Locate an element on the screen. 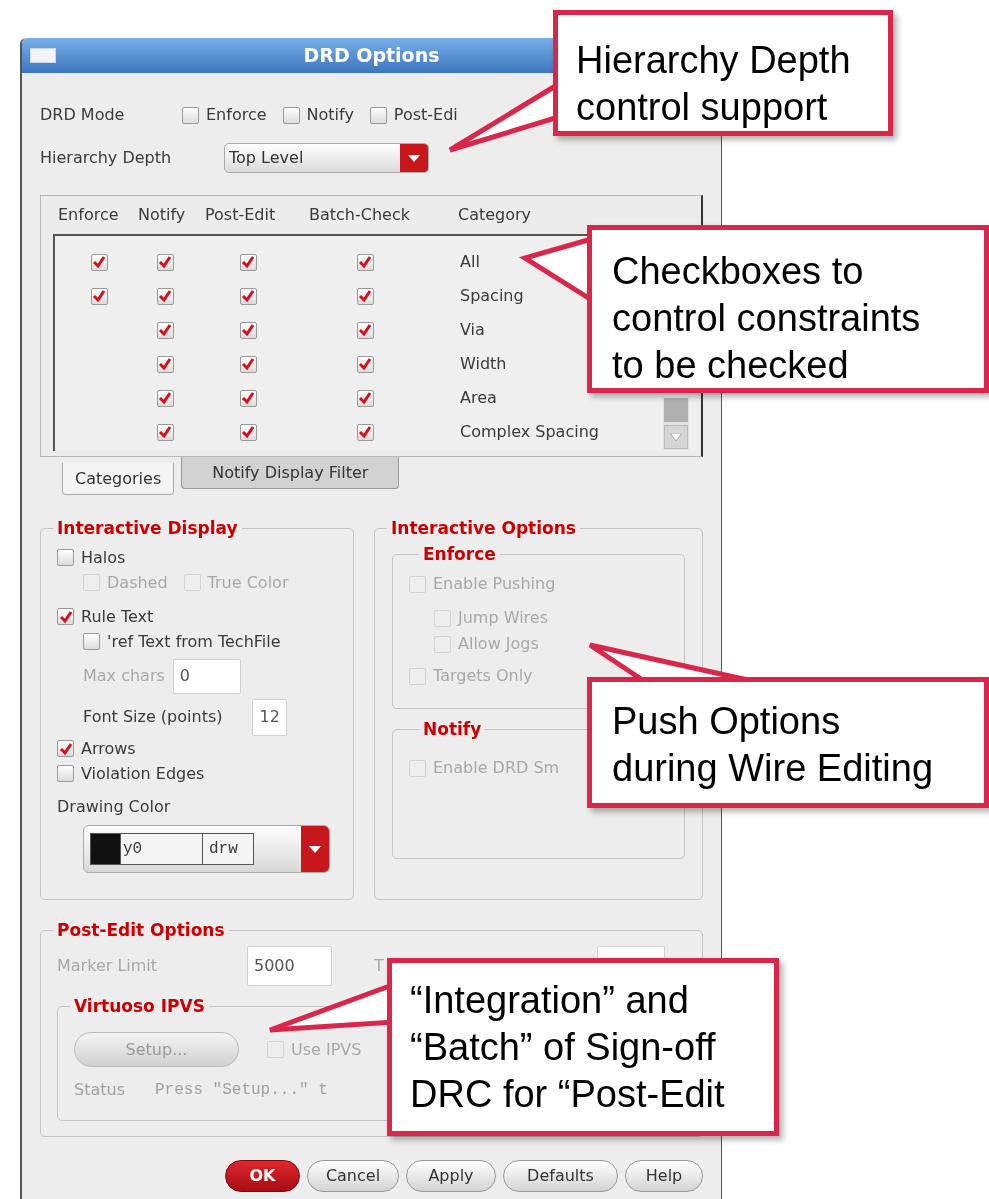 The height and width of the screenshot is (1199, 989). checkbox-label: Use IPVS is located at coordinates (326, 1049).